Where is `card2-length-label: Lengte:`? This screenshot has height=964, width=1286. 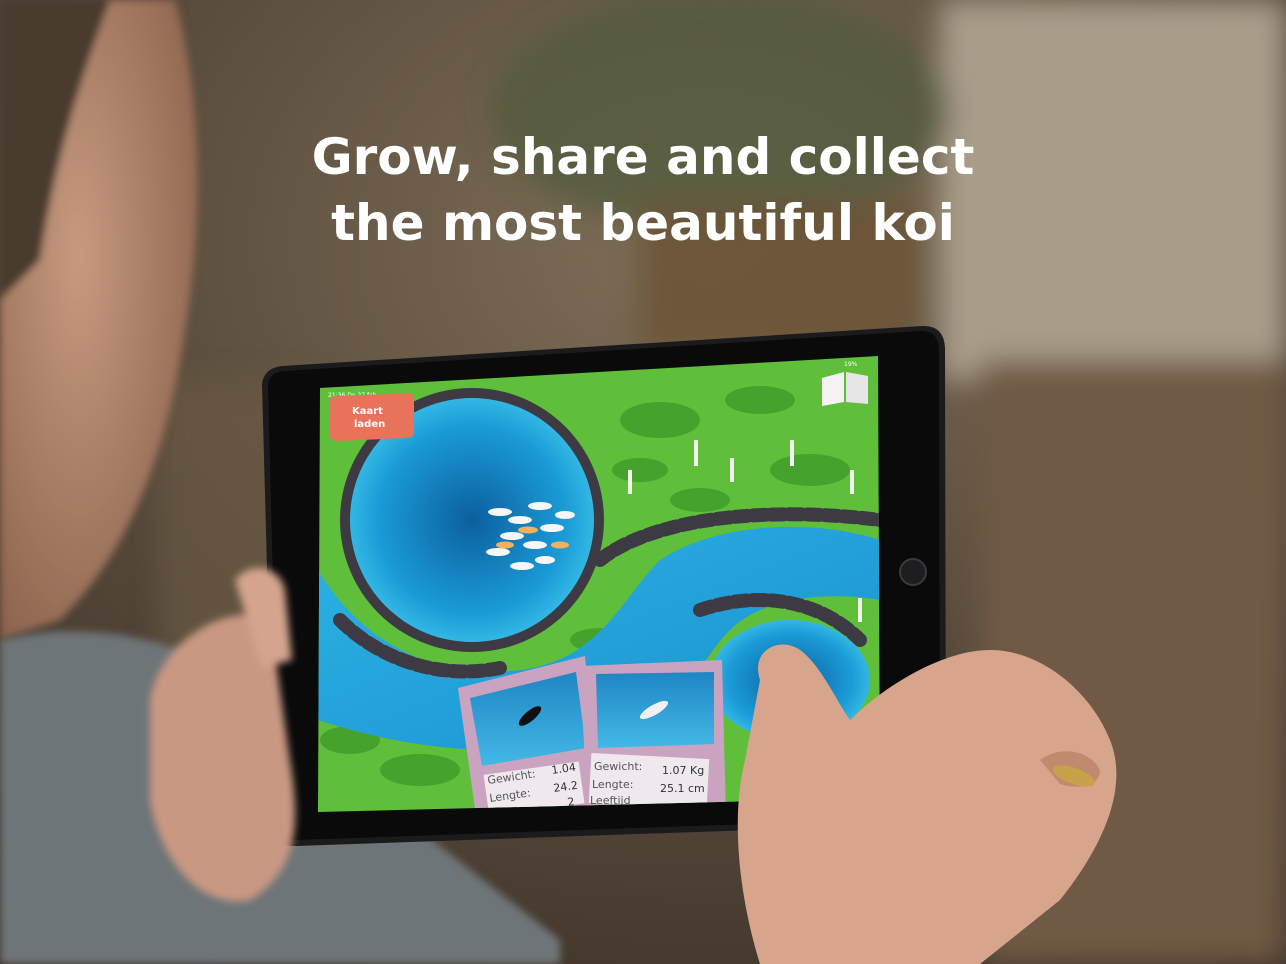 card2-length-label: Lengte: is located at coordinates (612, 784).